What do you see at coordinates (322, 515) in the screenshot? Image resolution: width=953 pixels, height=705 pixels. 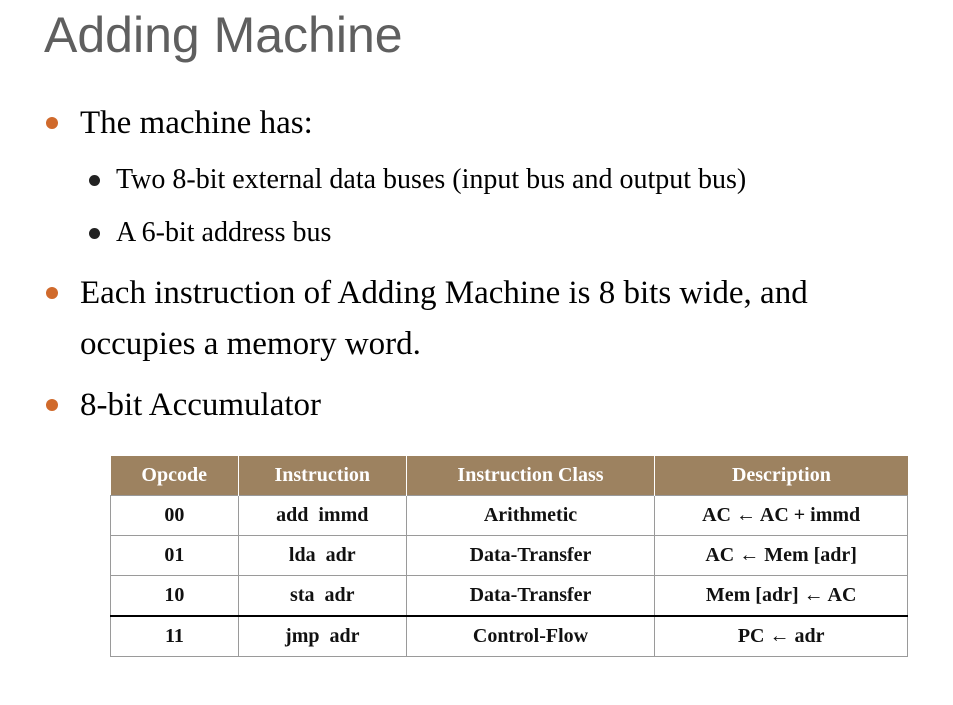 I see `cell-instruction: add immd` at bounding box center [322, 515].